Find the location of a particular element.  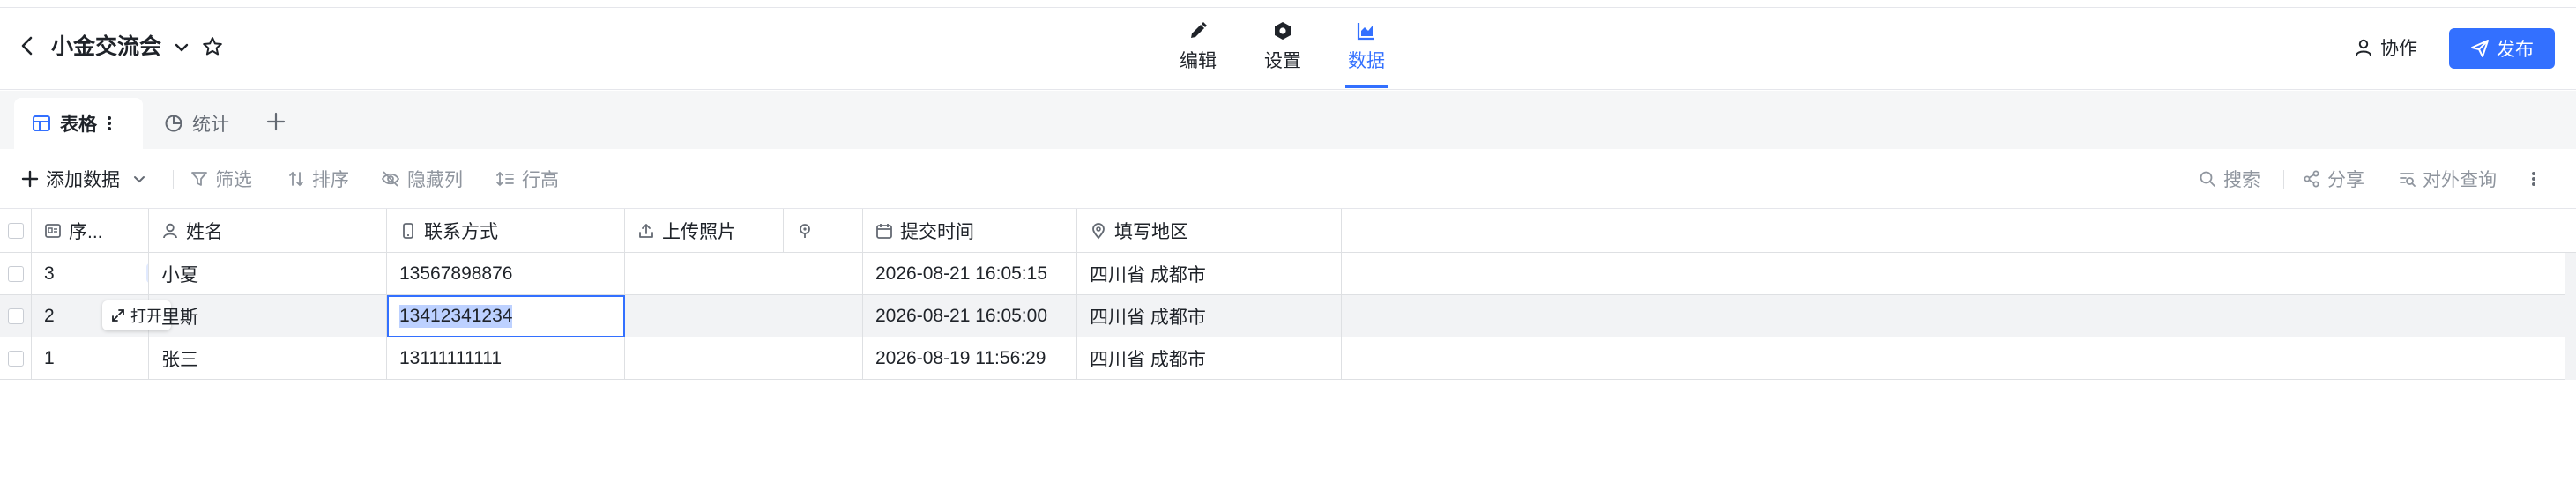

cell-name: 里斯 is located at coordinates (268, 316).